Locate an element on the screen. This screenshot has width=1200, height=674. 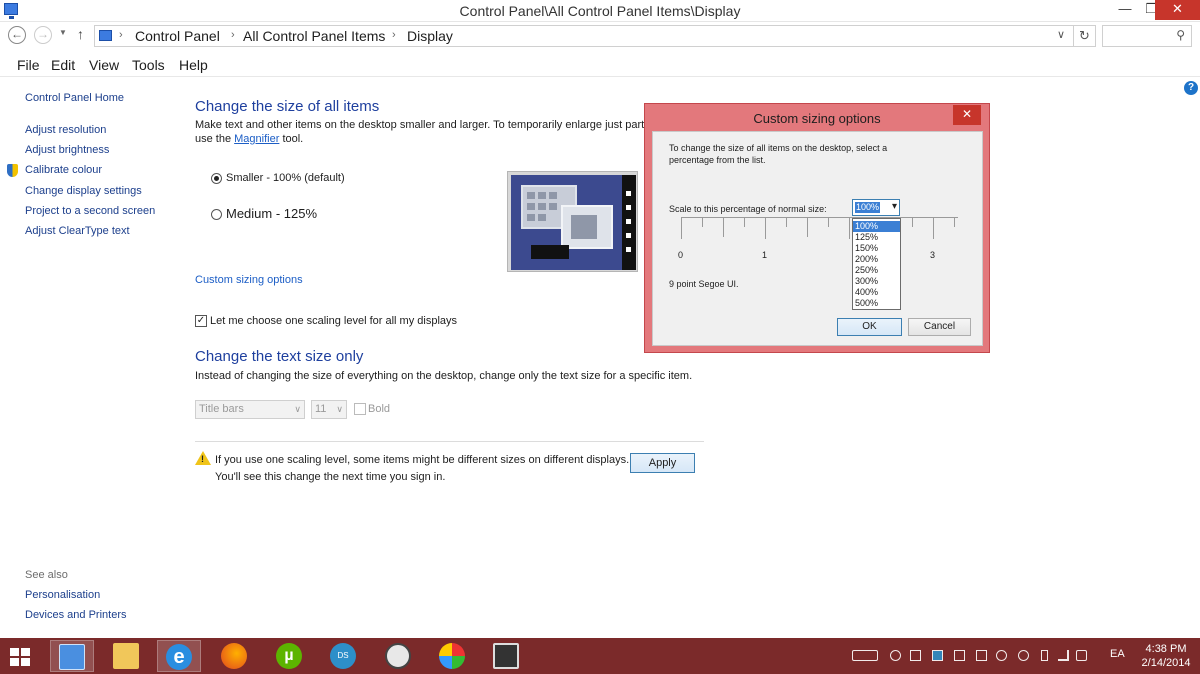
wifi-signal-icon is located at coordinates (1063, 655).